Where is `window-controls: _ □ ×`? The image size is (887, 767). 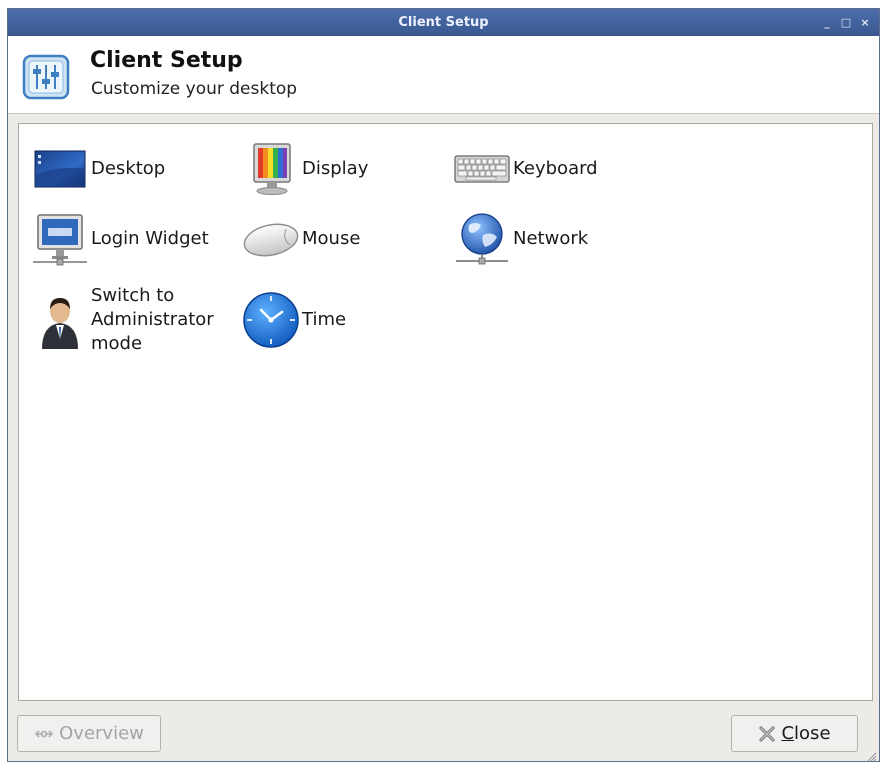
window-controls: _ □ × is located at coordinates (846, 22).